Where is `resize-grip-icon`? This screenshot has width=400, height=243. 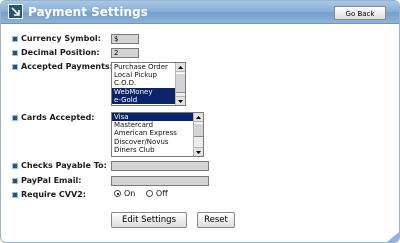
resize-grip-icon is located at coordinates (393, 237).